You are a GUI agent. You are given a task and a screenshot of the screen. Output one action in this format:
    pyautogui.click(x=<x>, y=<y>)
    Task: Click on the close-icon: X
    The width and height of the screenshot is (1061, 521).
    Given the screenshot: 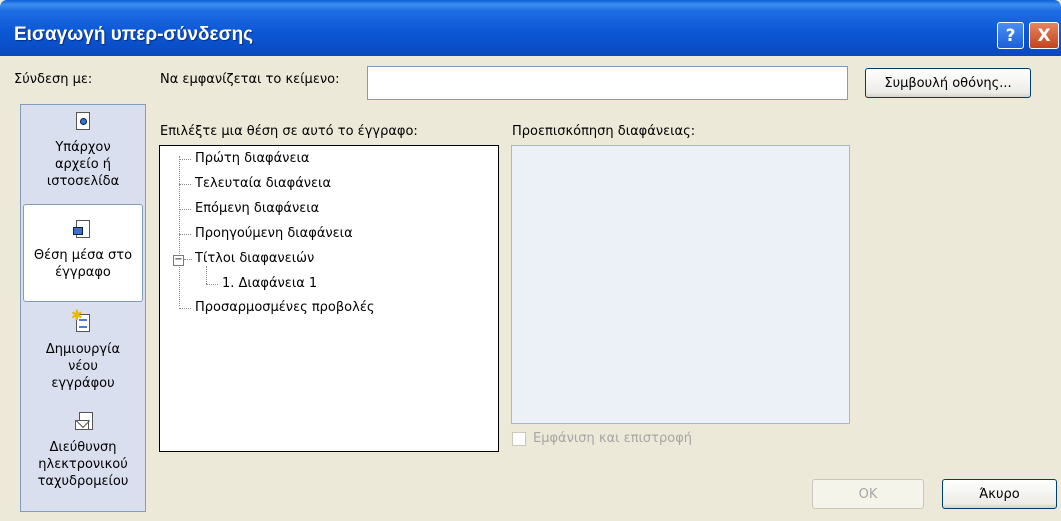 What is the action you would take?
    pyautogui.click(x=1044, y=35)
    